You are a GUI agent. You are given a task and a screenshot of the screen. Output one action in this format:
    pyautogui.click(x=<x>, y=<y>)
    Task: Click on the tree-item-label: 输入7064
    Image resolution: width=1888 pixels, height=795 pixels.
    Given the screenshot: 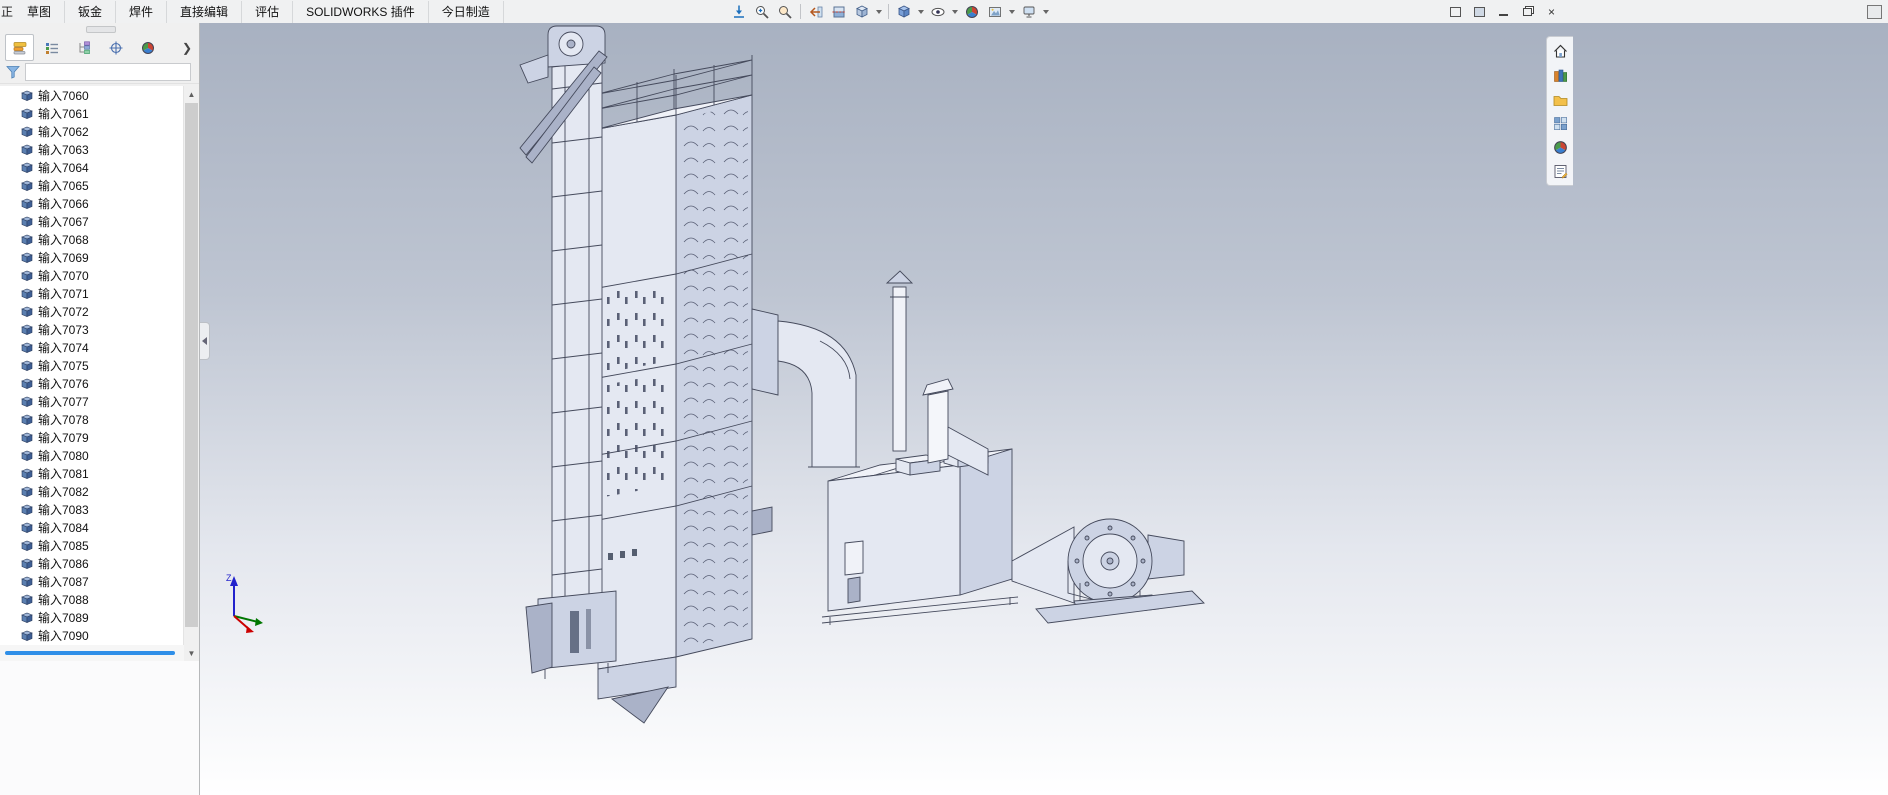 What is the action you would take?
    pyautogui.click(x=63, y=167)
    